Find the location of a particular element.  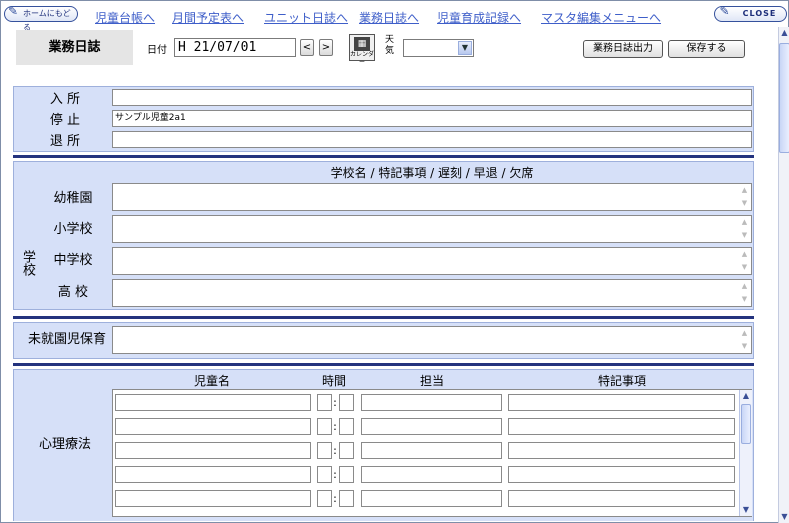

home-button-label: ホームにもどる is located at coordinates (47, 20).